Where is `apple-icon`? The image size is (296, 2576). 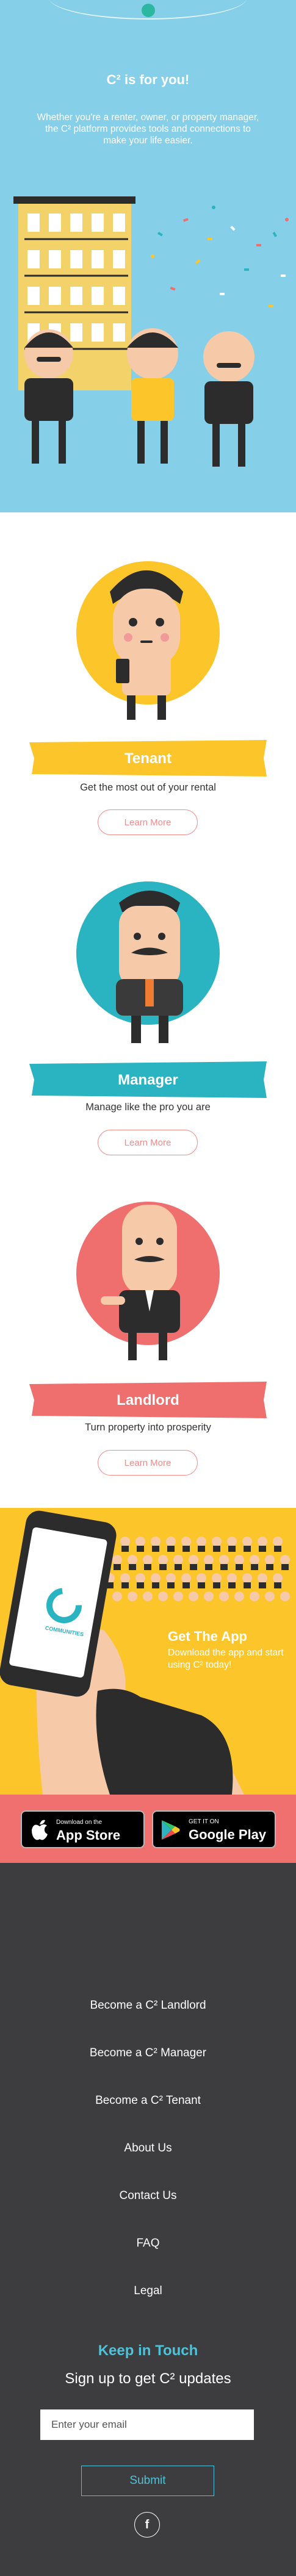
apple-icon is located at coordinates (40, 1830).